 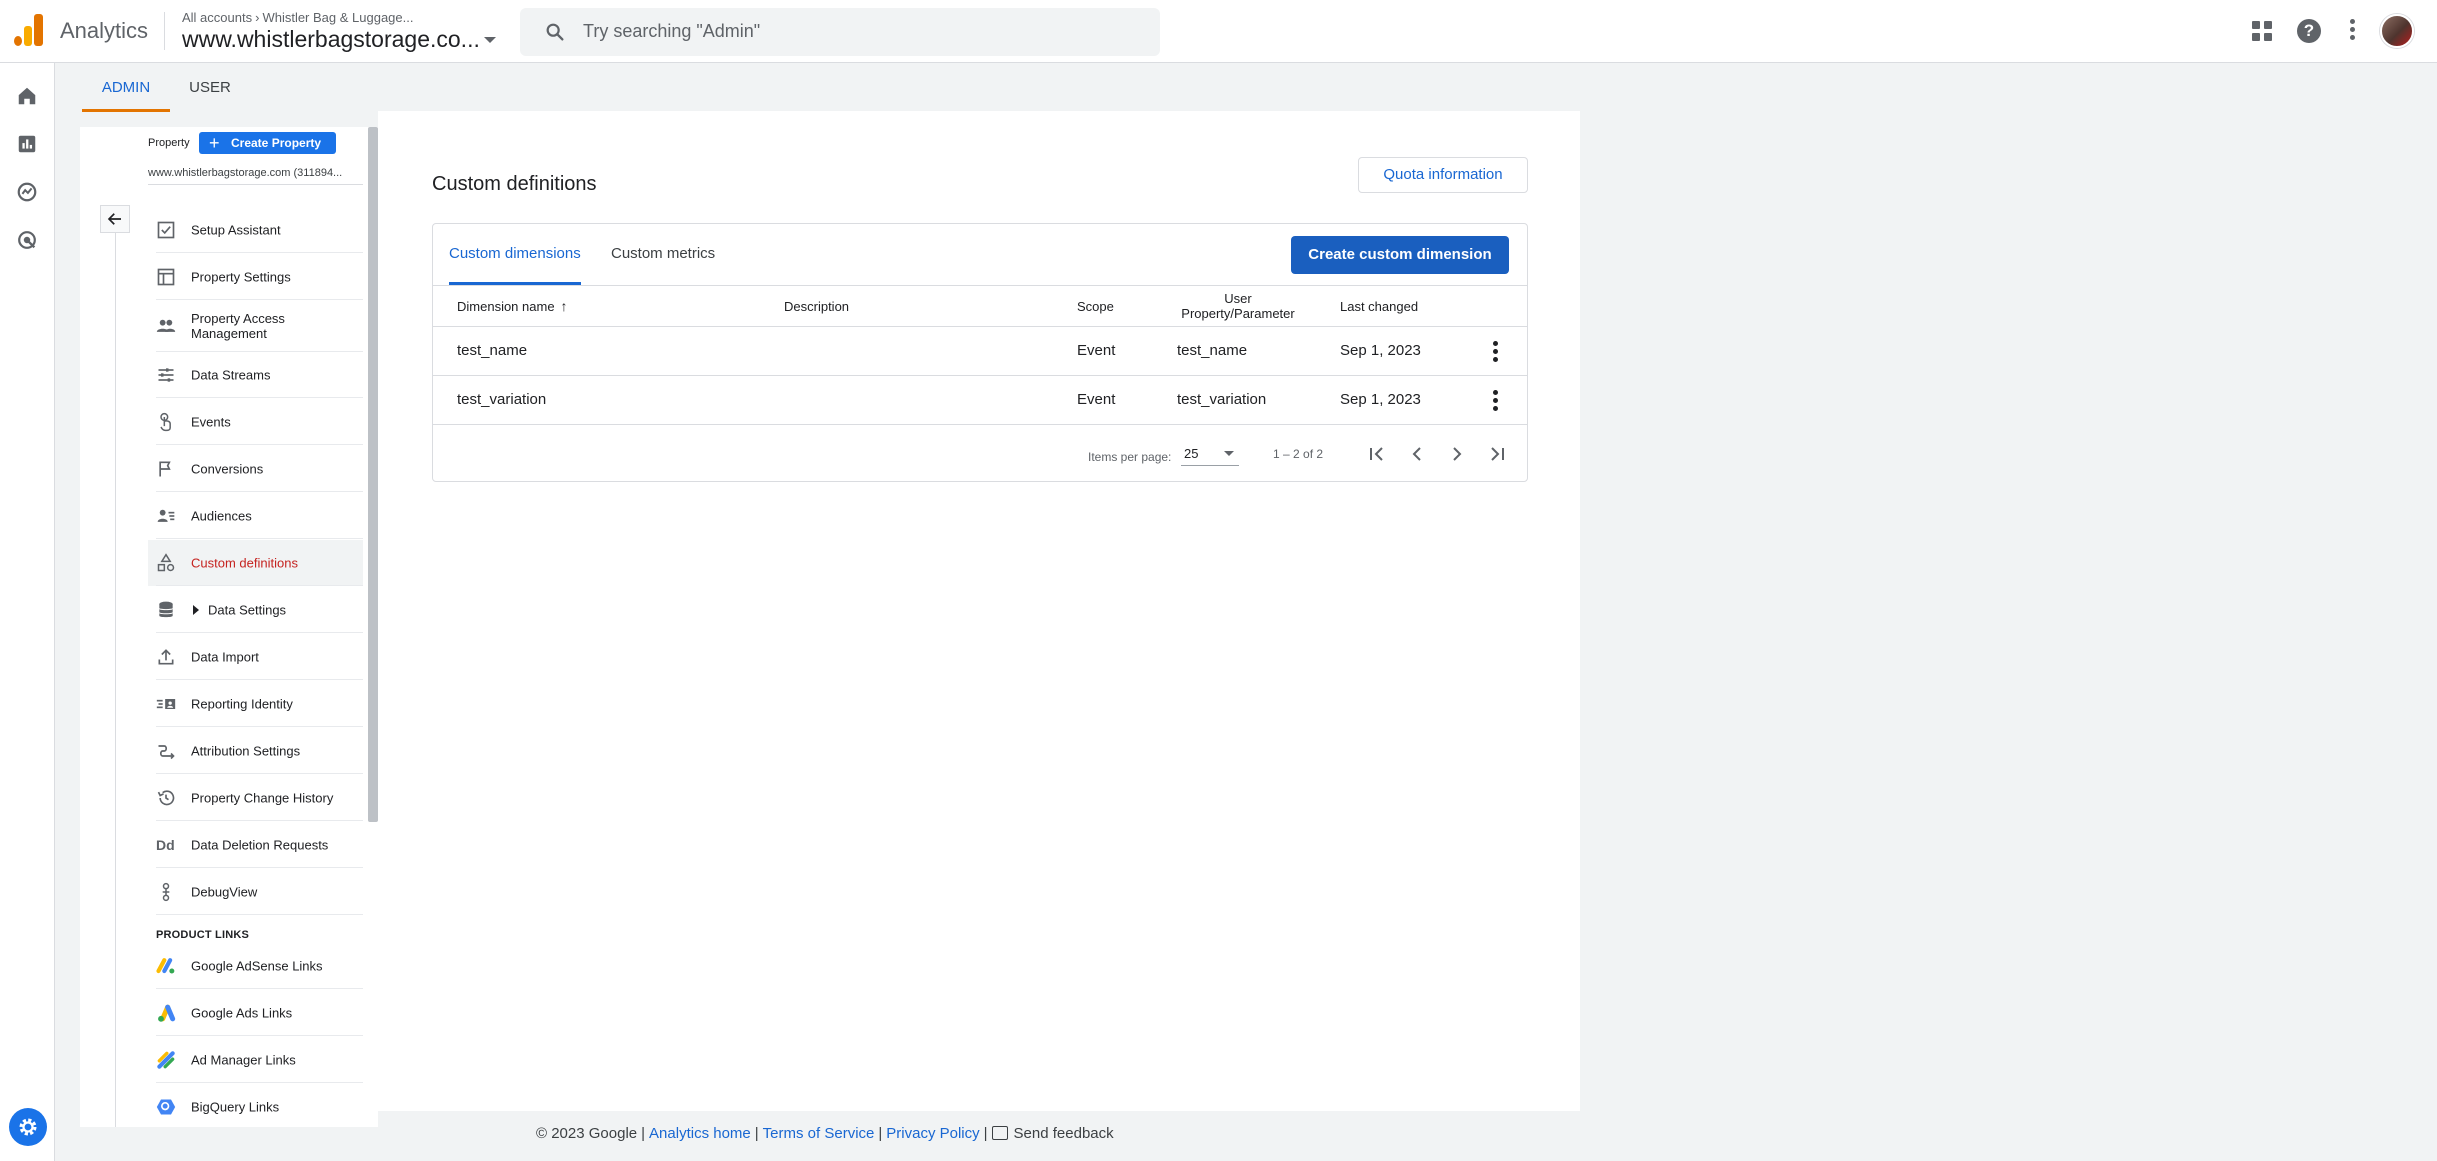 I want to click on caret-down-icon, so click(x=490, y=40).